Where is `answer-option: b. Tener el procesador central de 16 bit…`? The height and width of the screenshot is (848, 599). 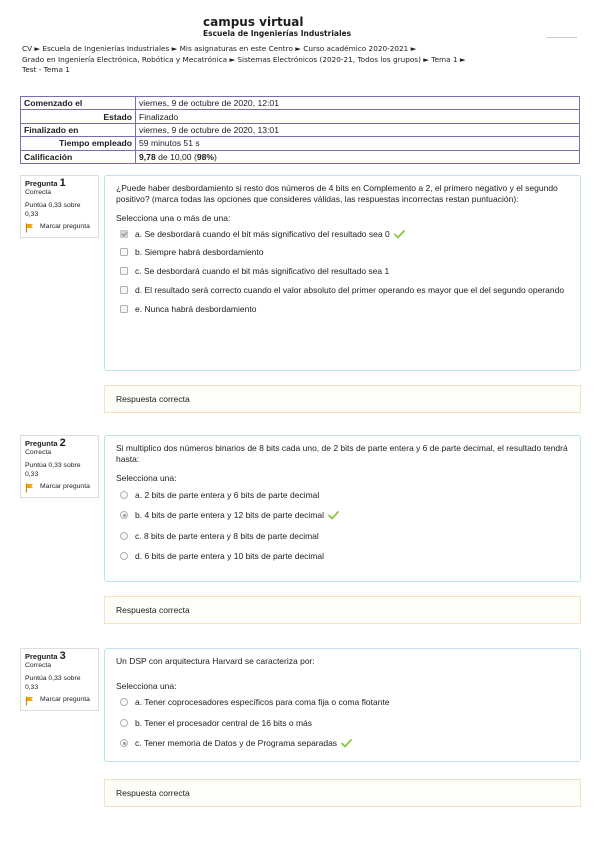
answer-option: b. Tener el procesador central de 16 bit… is located at coordinates (342, 723).